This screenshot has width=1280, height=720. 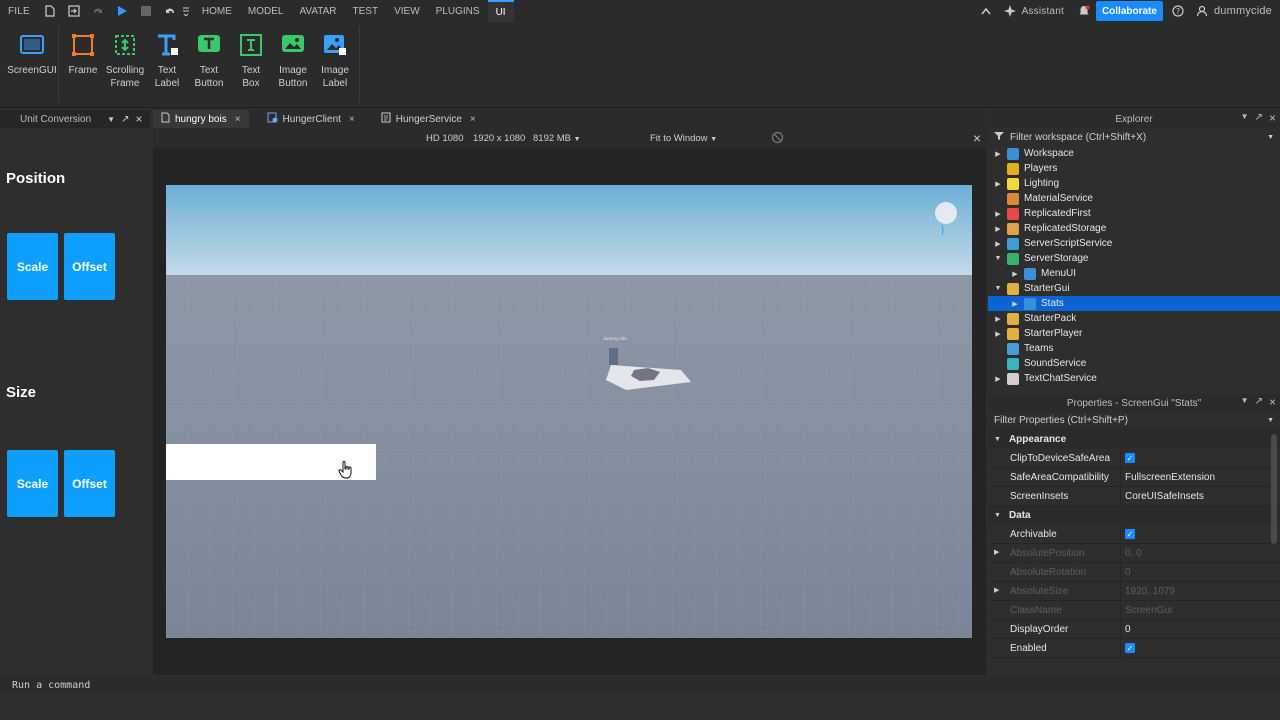 What do you see at coordinates (89, 483) in the screenshot?
I see `size-offset-button: Offset` at bounding box center [89, 483].